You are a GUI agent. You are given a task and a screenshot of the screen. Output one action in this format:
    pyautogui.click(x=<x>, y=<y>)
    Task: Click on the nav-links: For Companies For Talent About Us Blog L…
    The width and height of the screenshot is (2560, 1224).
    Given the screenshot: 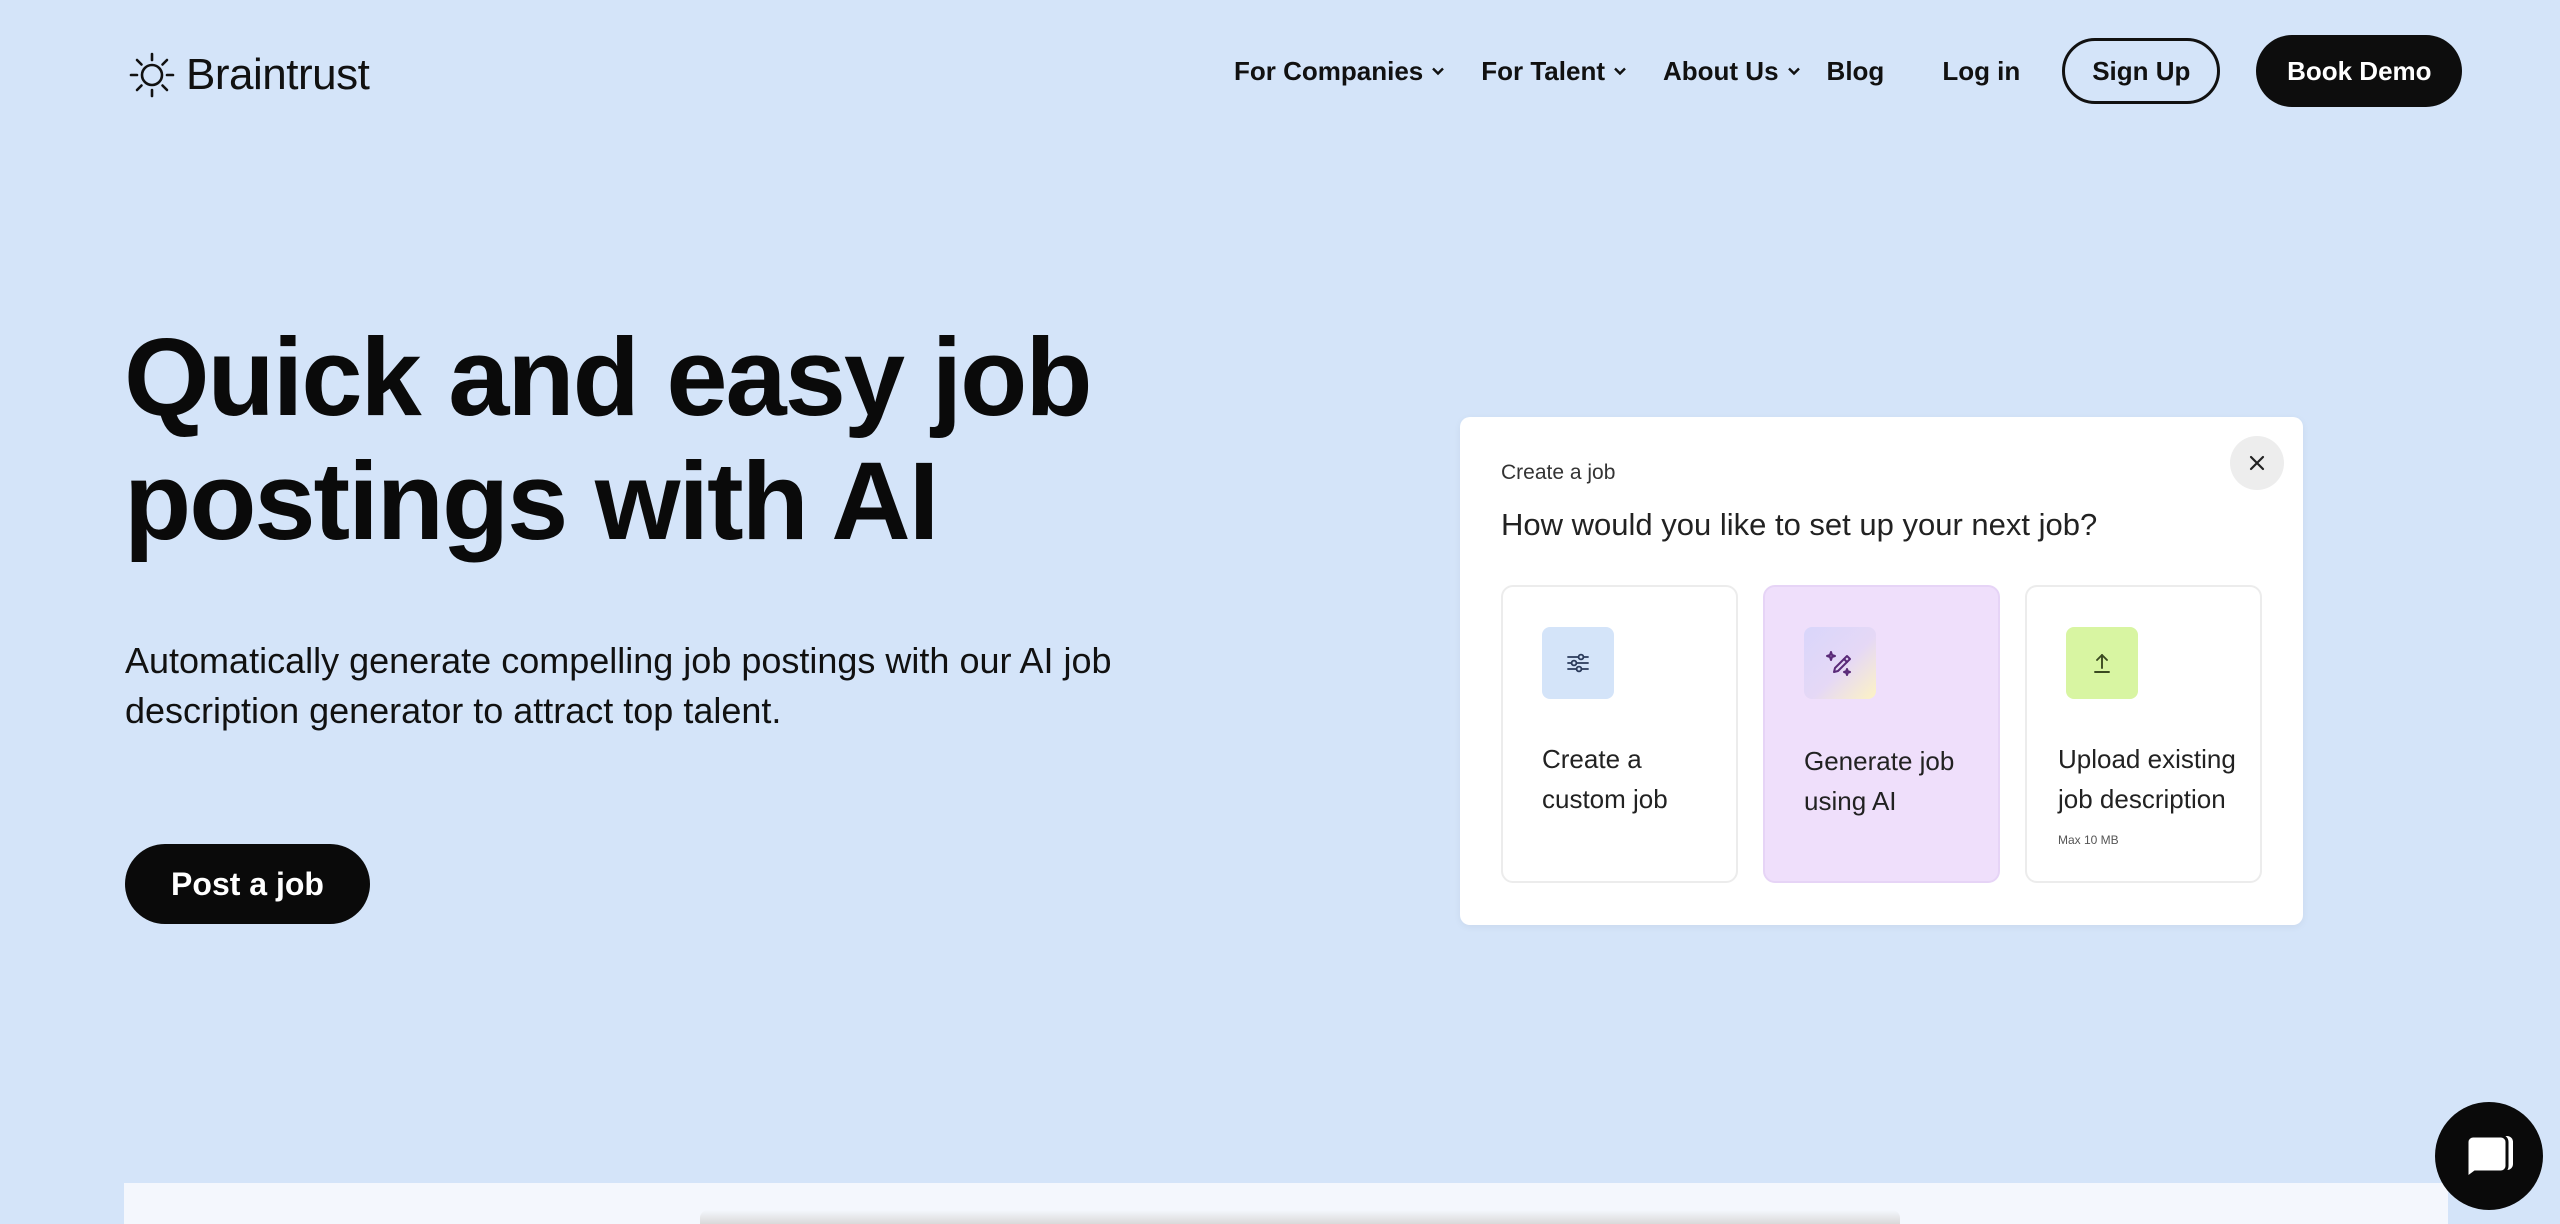 What is the action you would take?
    pyautogui.click(x=1848, y=71)
    